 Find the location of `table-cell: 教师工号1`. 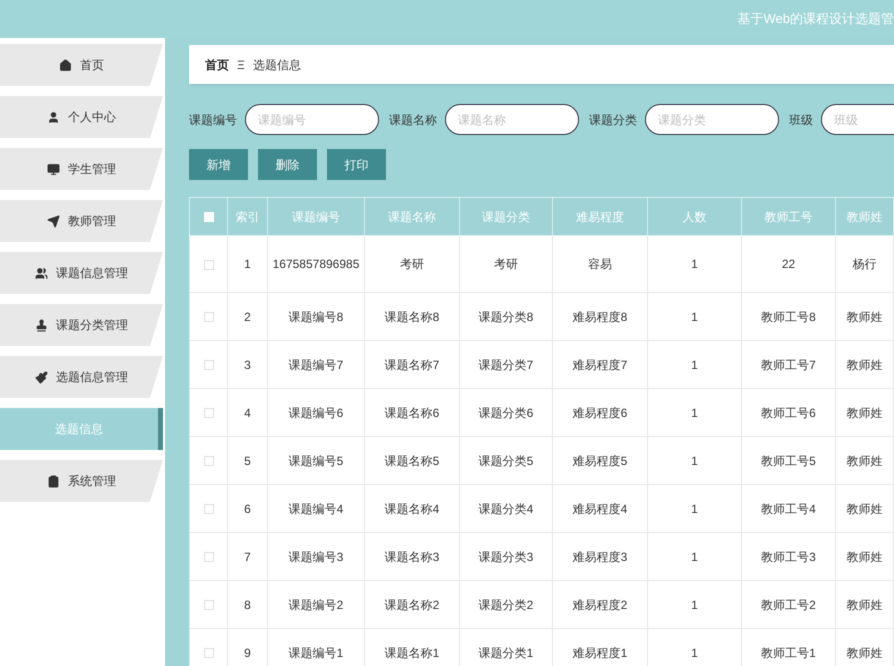

table-cell: 教师工号1 is located at coordinates (788, 653).